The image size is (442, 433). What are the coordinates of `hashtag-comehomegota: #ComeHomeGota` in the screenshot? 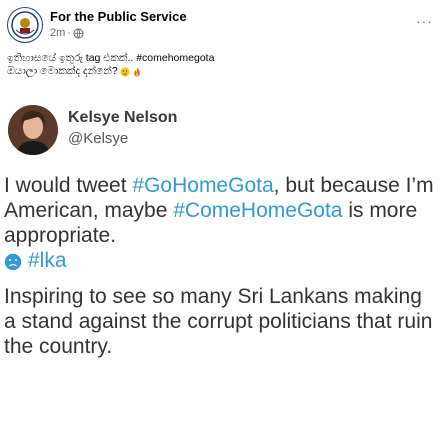 It's located at (257, 210).